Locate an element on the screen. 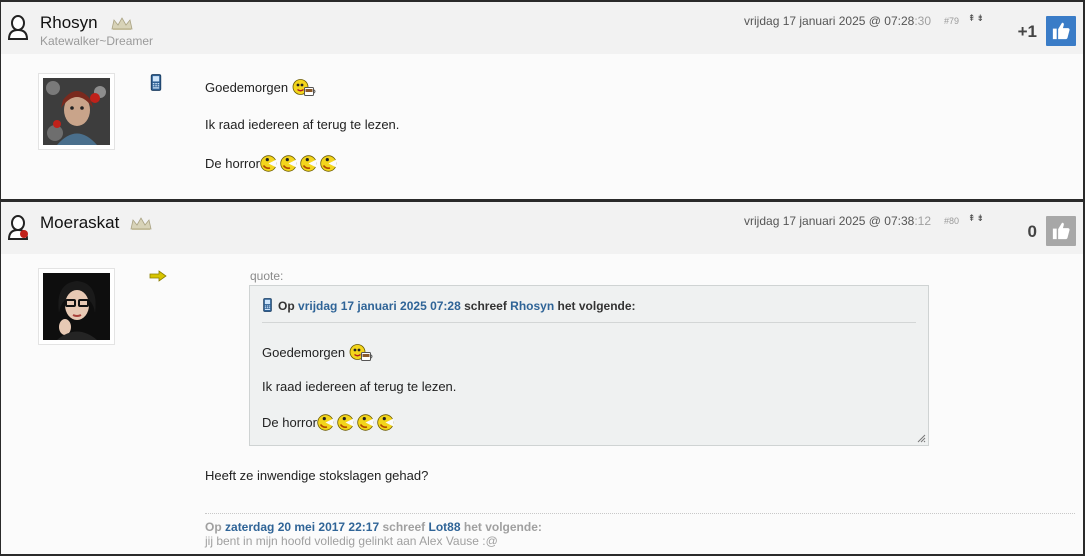  text-horror: De horror is located at coordinates (232, 163).